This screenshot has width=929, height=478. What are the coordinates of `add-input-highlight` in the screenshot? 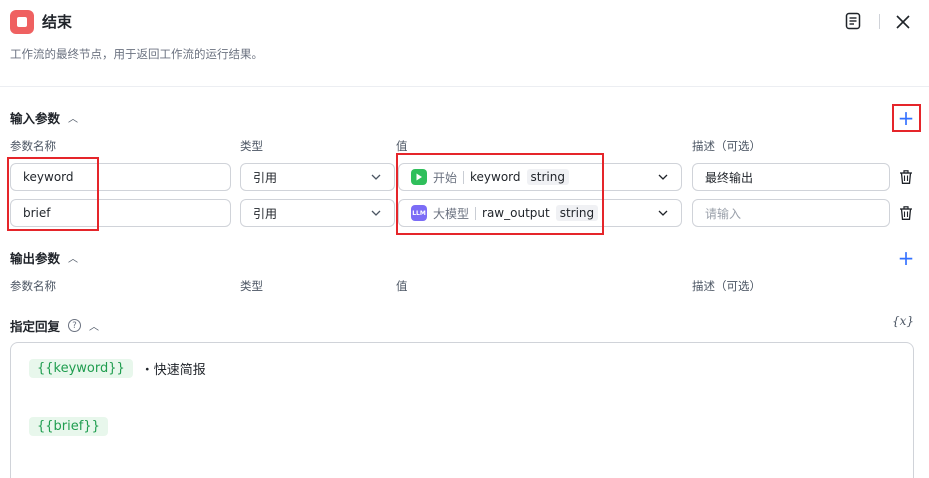 It's located at (906, 118).